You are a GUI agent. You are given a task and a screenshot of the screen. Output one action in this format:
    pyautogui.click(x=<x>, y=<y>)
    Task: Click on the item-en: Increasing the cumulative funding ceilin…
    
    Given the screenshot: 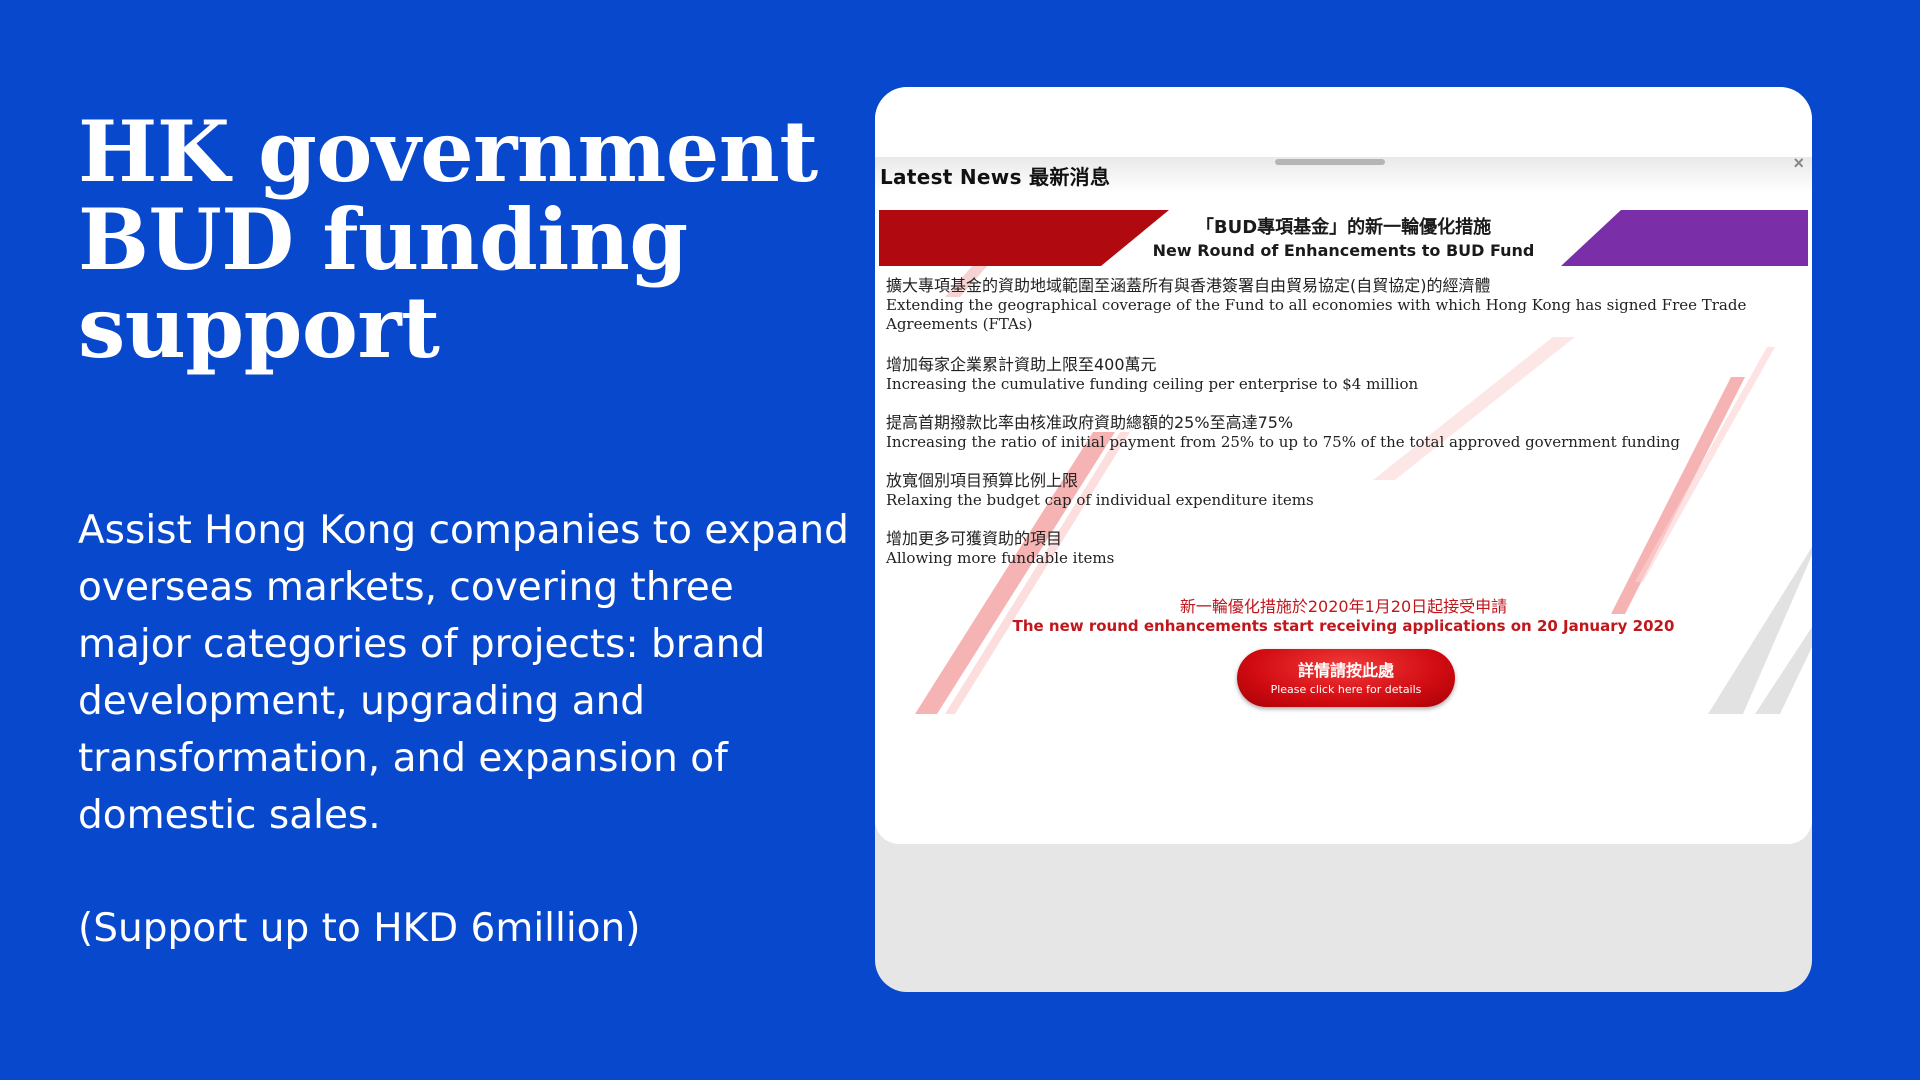 What is the action you would take?
    pyautogui.click(x=1152, y=384)
    